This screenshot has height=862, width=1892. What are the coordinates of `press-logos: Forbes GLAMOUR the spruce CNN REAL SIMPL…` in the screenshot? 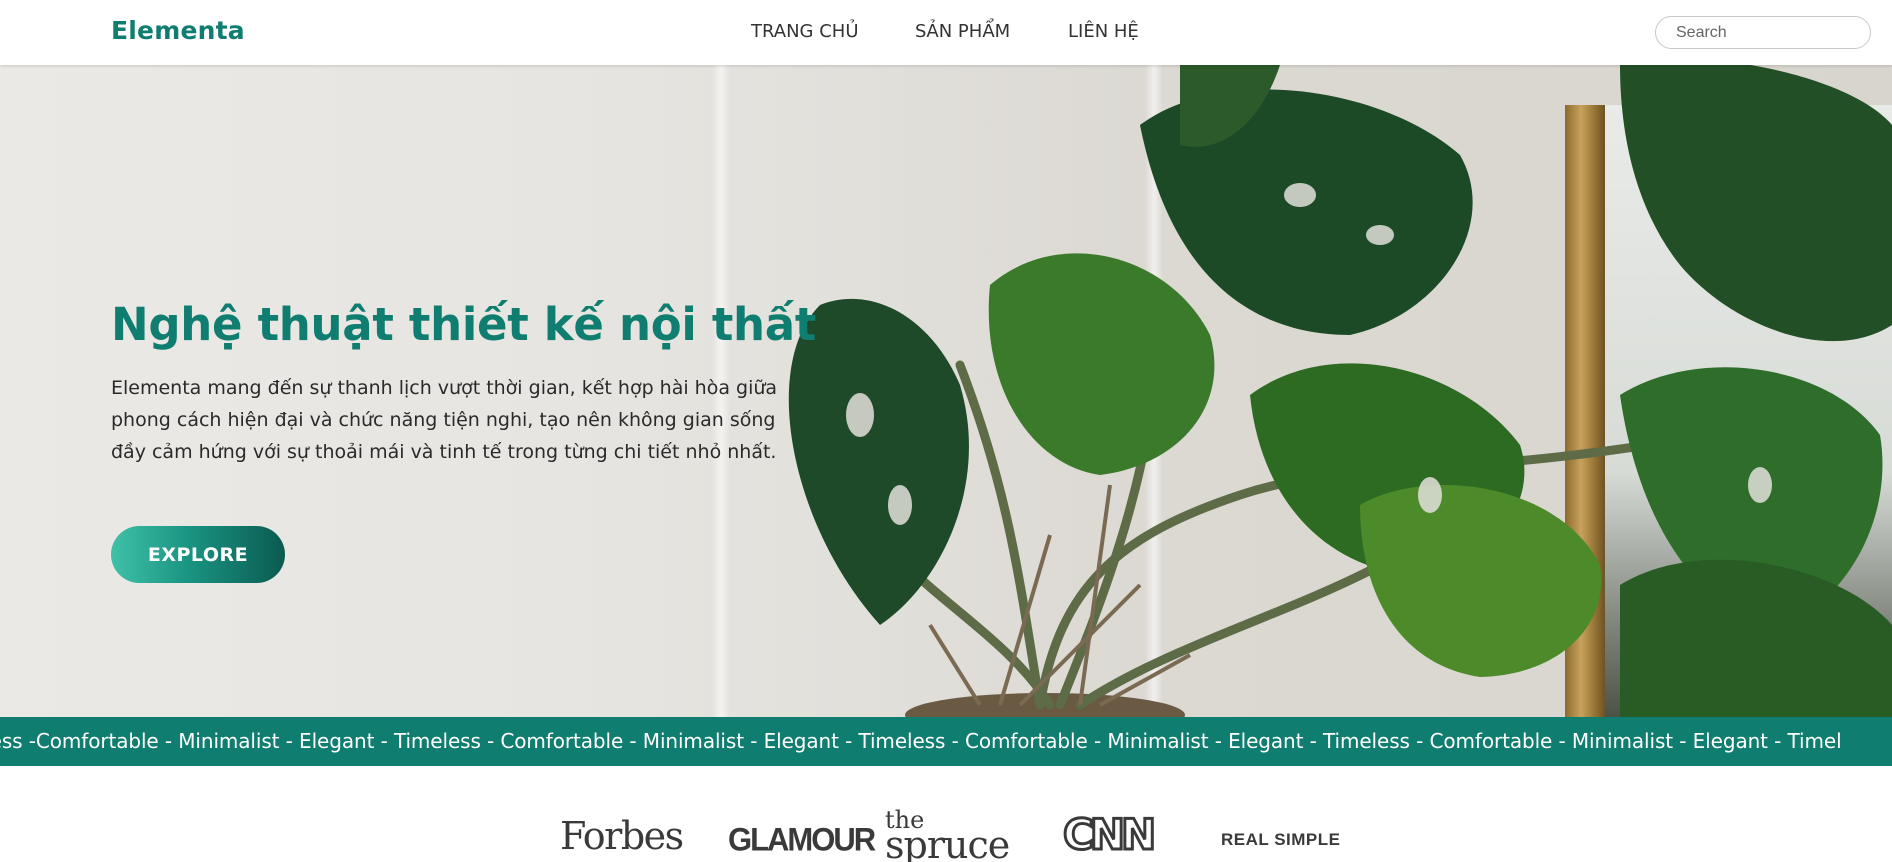 It's located at (946, 814).